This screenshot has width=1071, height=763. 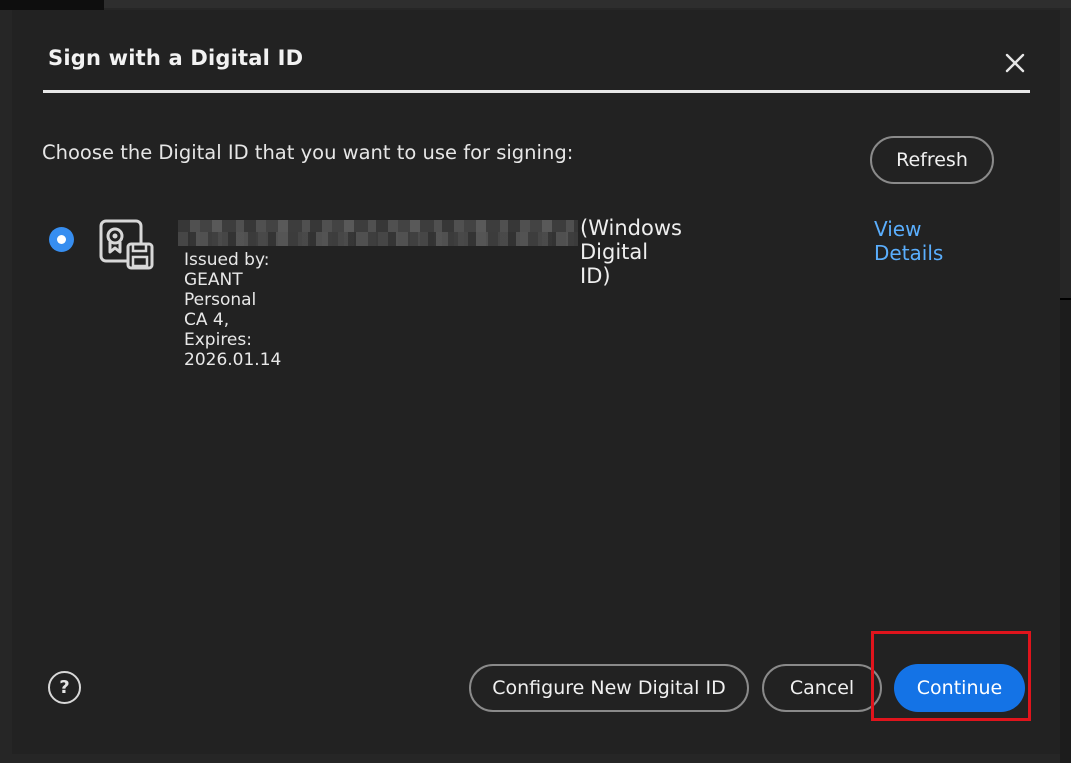 What do you see at coordinates (609, 688) in the screenshot?
I see `configure-new-id-button: Configure New Digital ID` at bounding box center [609, 688].